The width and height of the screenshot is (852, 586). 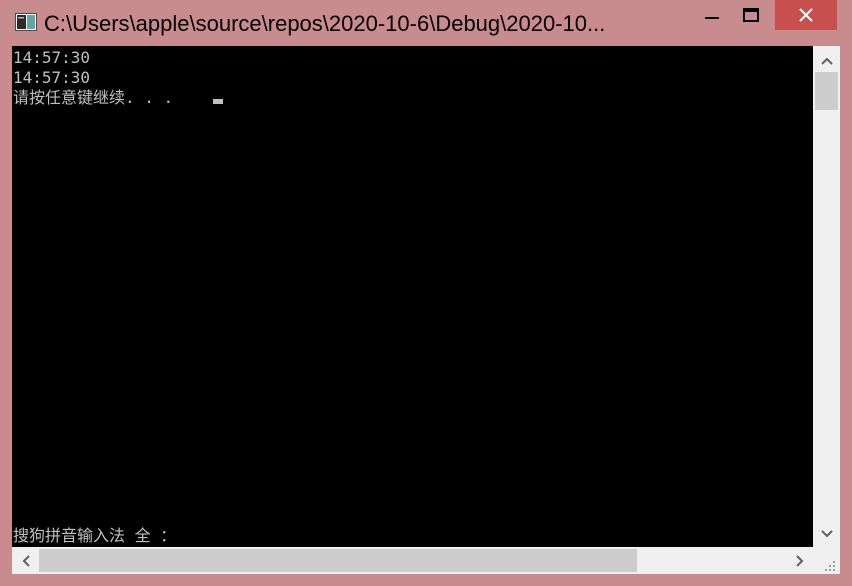 I want to click on scroll-right-button, so click(x=799, y=560).